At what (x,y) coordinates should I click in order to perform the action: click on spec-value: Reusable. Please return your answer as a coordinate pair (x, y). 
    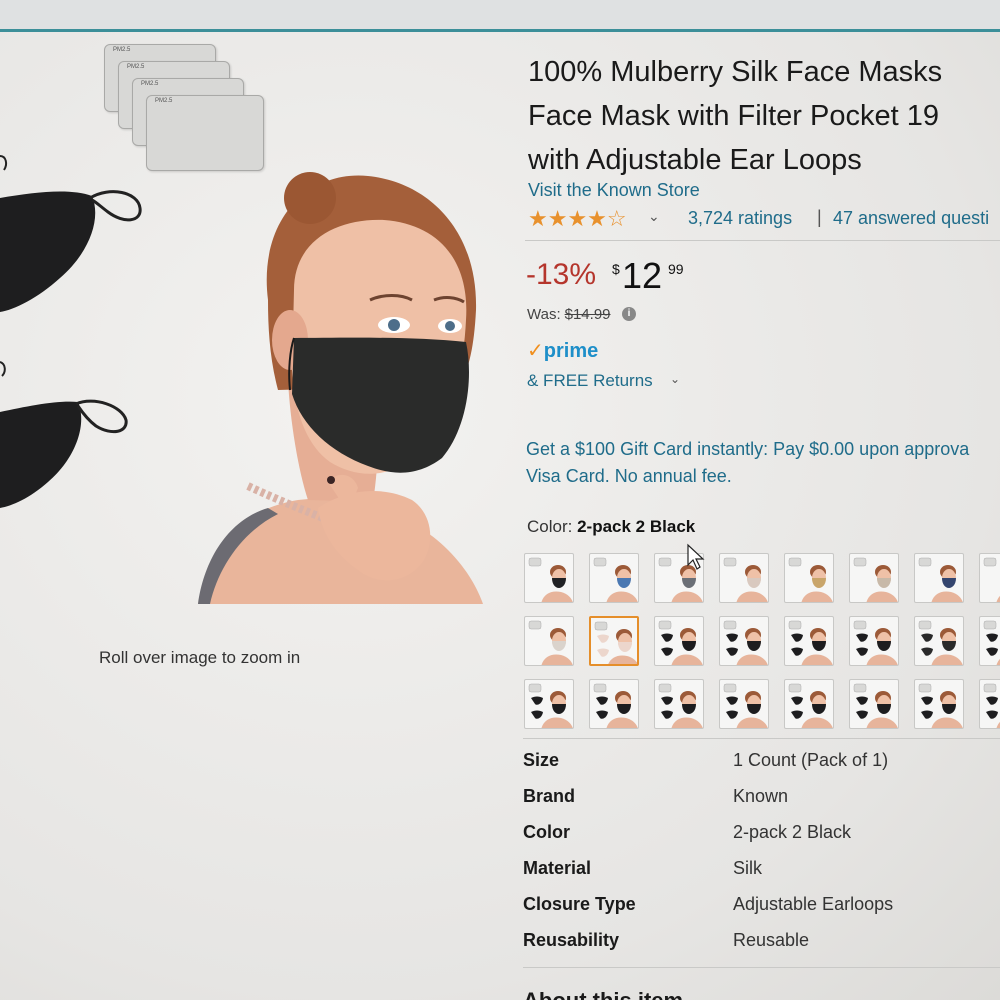
    Looking at the image, I should click on (771, 940).